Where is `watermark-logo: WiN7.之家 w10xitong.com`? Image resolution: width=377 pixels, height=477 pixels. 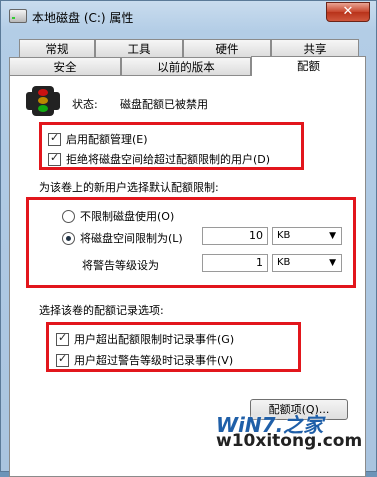
watermark-logo: WiN7.之家 w10xitong.com is located at coordinates (290, 432).